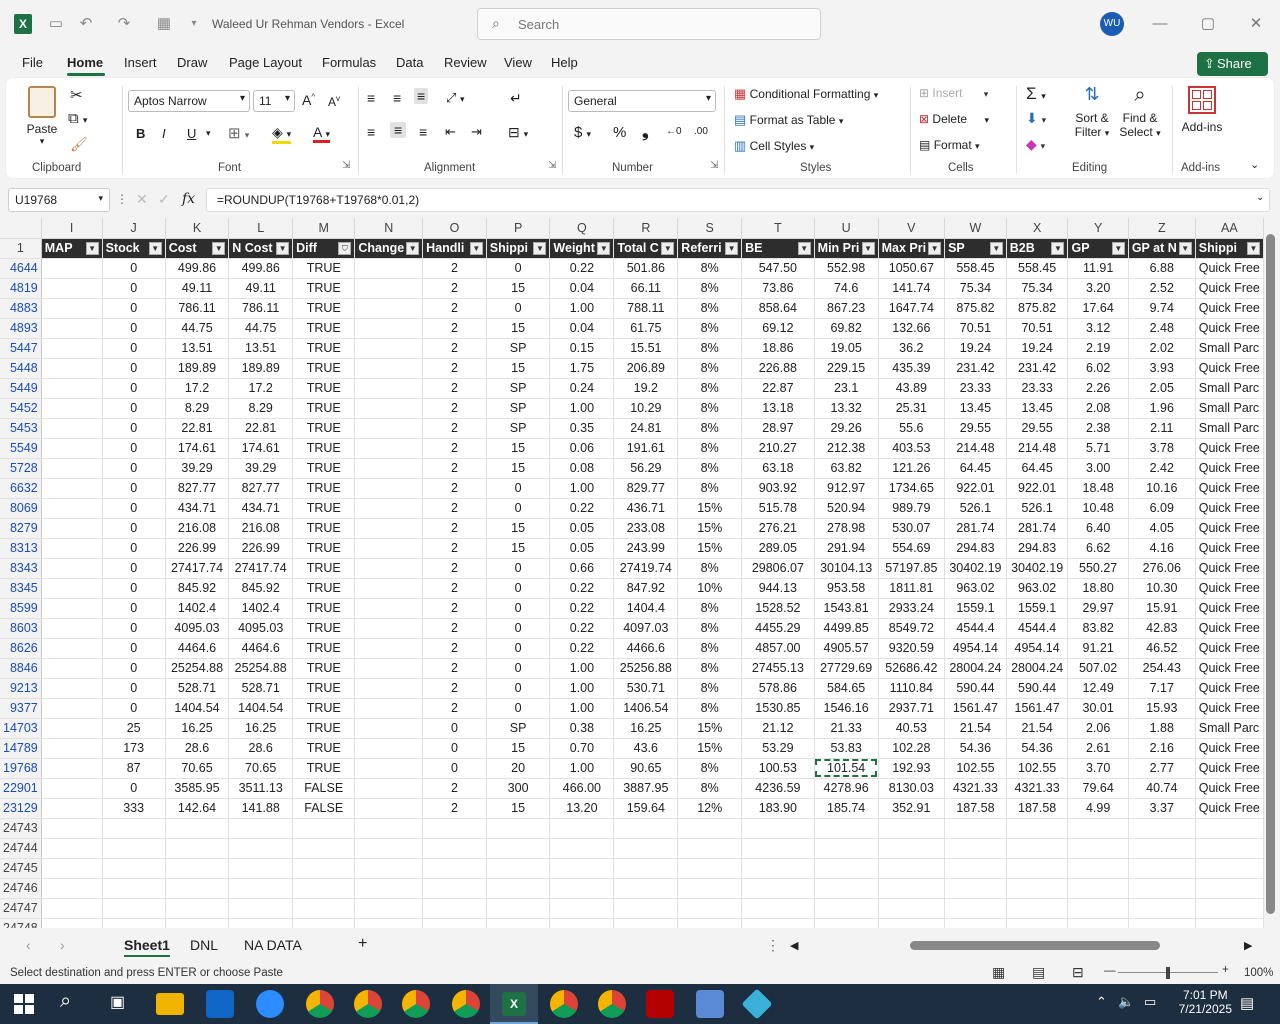 The image size is (1280, 1024). I want to click on chrome-profile-4-icon, so click(466, 1004).